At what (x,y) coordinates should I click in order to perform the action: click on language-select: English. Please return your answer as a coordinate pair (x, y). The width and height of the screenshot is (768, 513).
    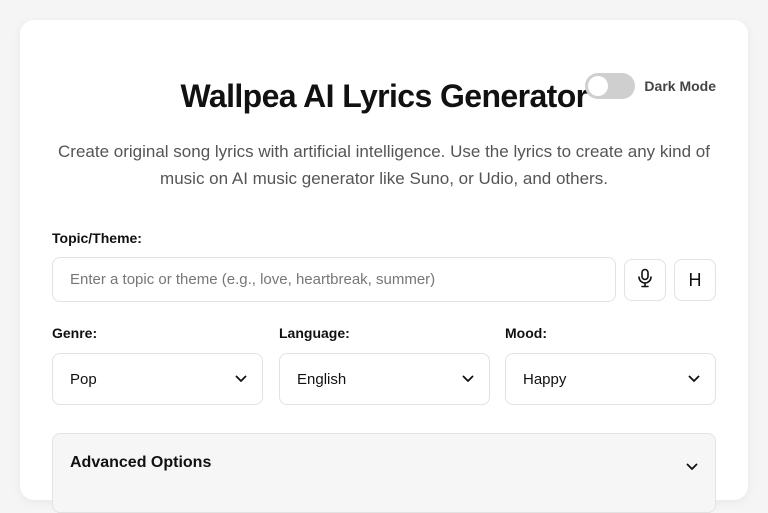
    Looking at the image, I should click on (384, 379).